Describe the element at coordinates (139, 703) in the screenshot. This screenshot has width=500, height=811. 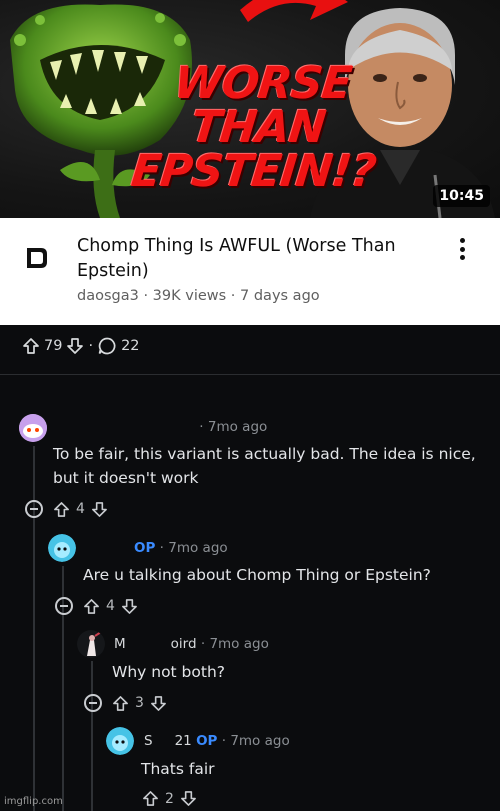
I see `comment-vote-count: 3` at that location.